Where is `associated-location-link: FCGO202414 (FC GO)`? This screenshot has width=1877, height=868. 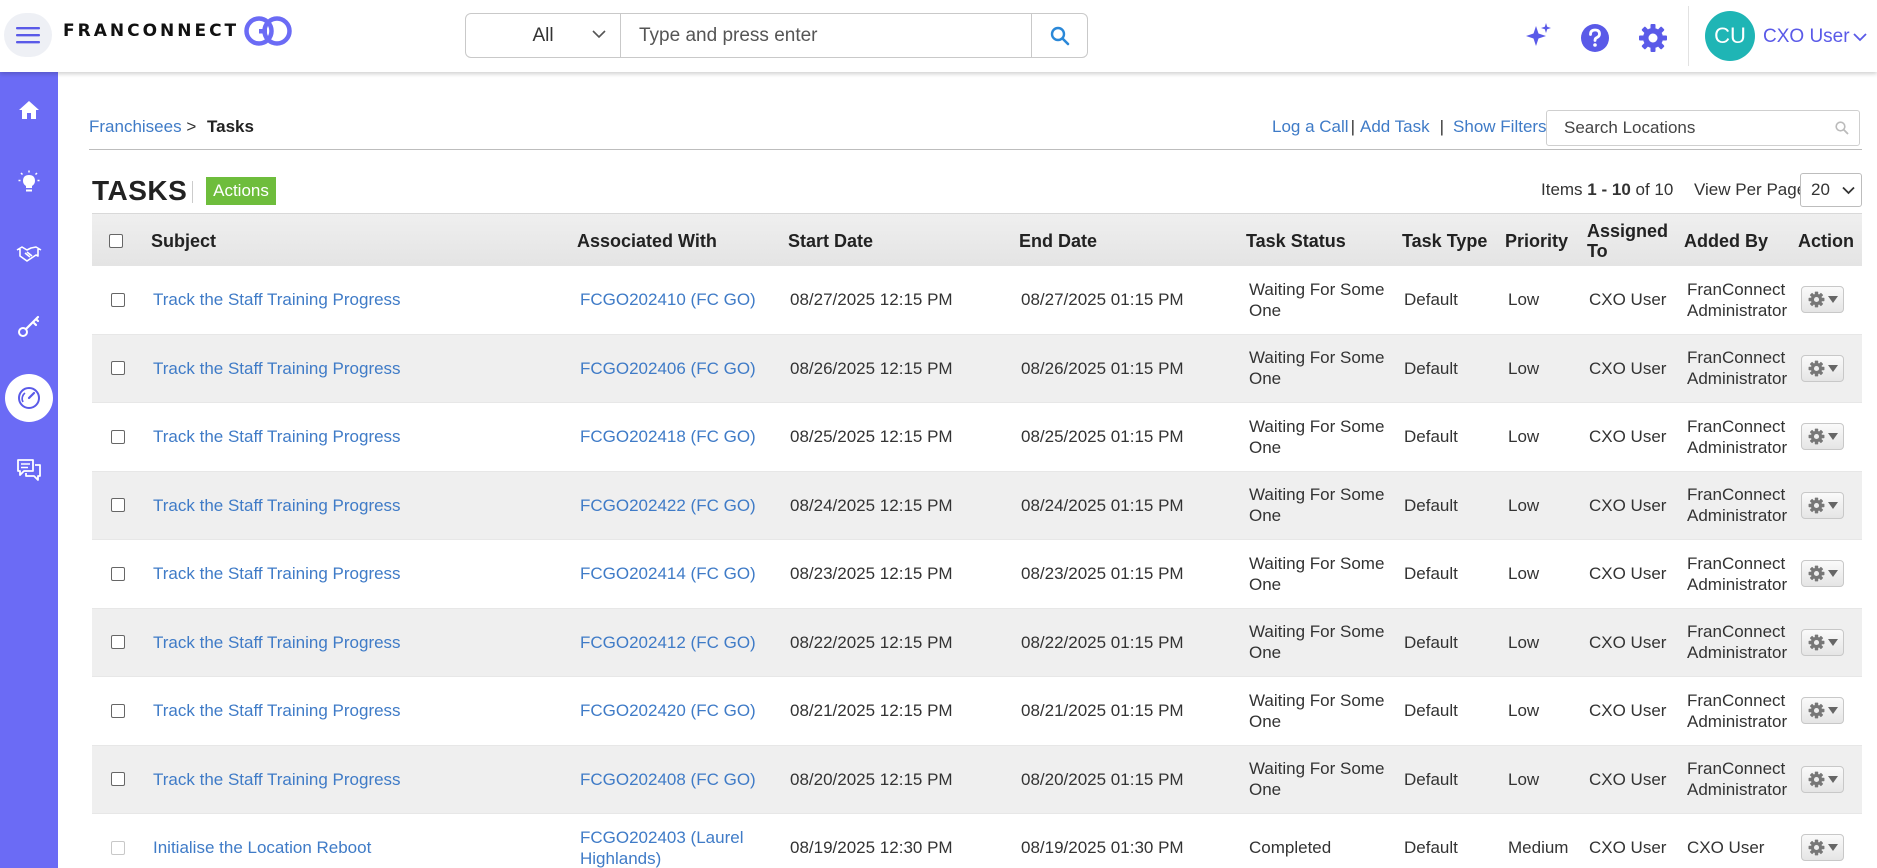
associated-location-link: FCGO202414 (FC GO) is located at coordinates (668, 573).